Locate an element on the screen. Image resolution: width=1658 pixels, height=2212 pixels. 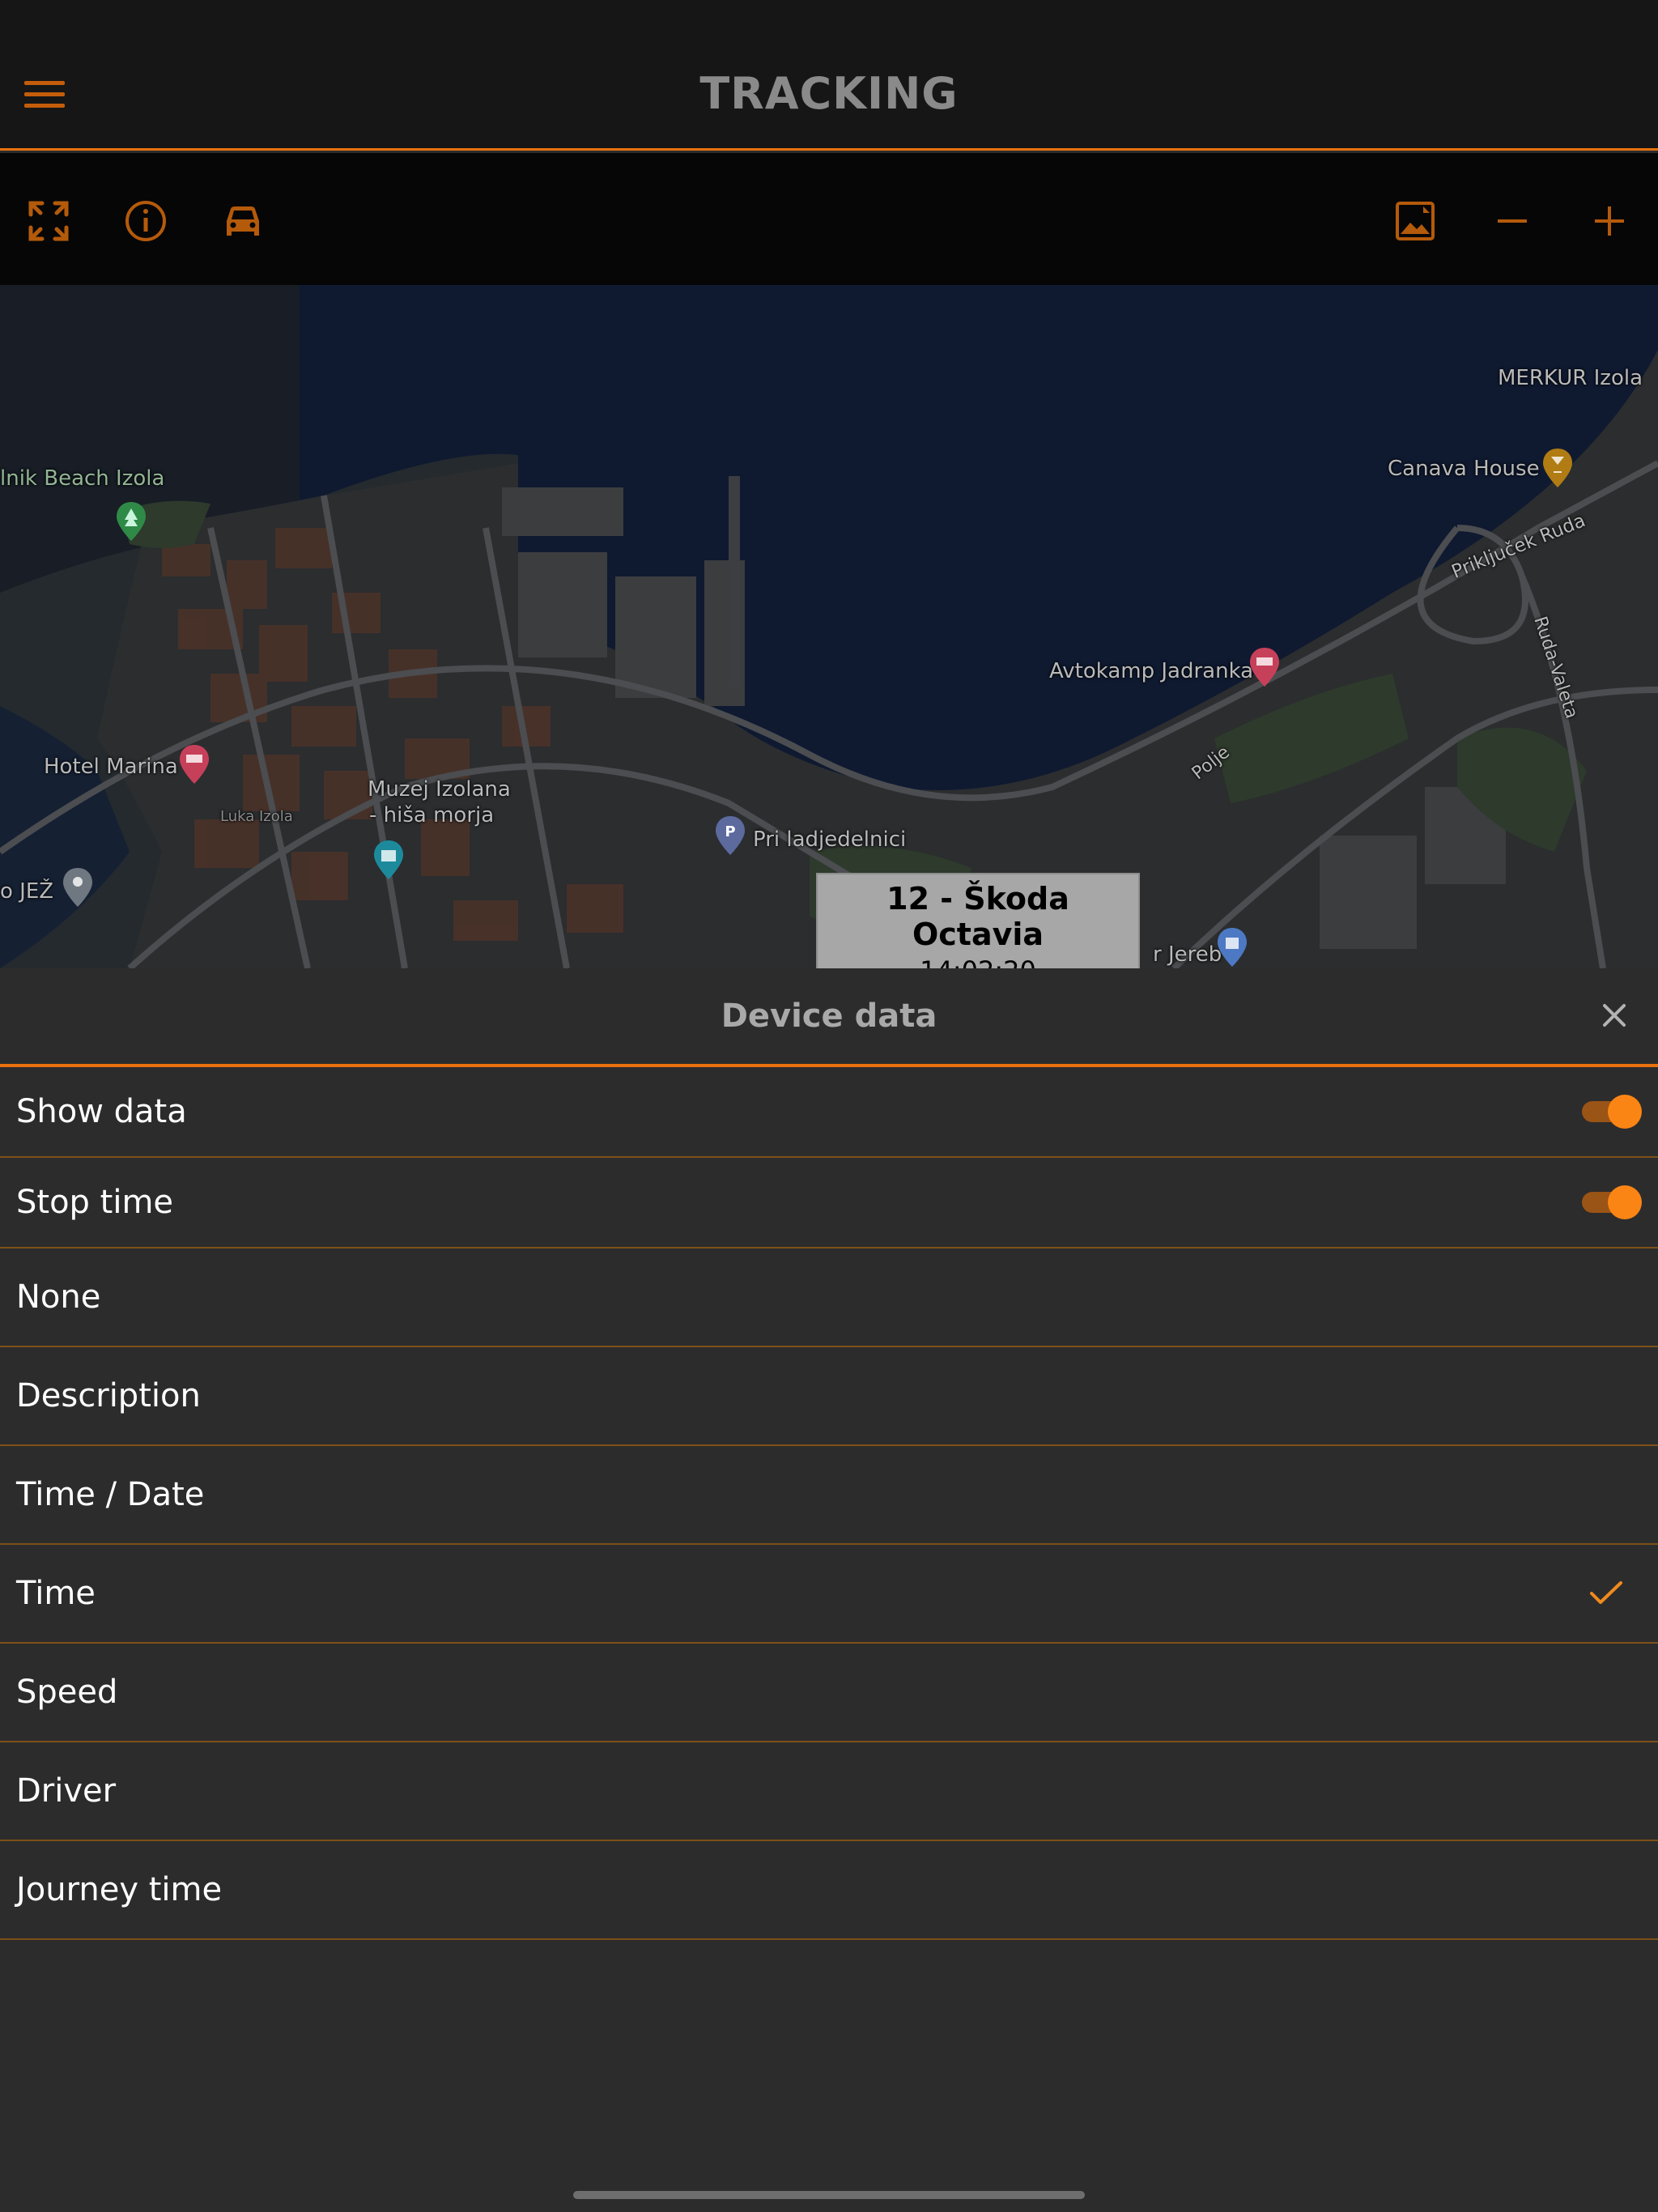
stop-time-label: Stop time is located at coordinates (95, 1203).